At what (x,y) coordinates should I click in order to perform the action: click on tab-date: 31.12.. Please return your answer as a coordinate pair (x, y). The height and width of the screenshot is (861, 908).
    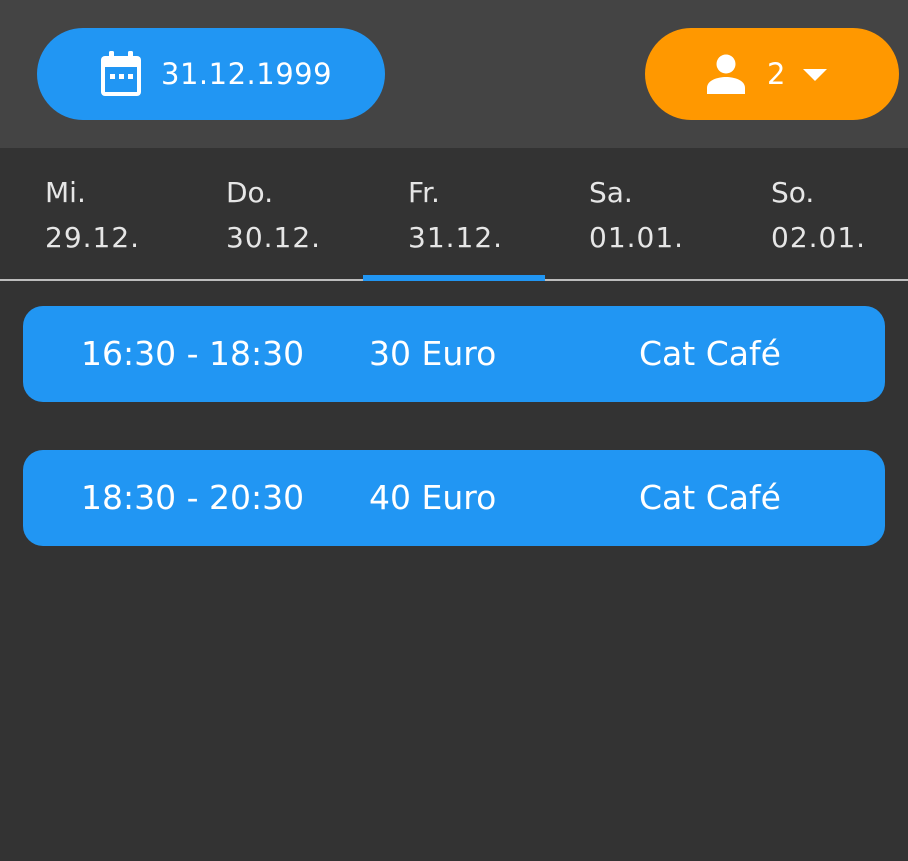
    Looking at the image, I should click on (456, 237).